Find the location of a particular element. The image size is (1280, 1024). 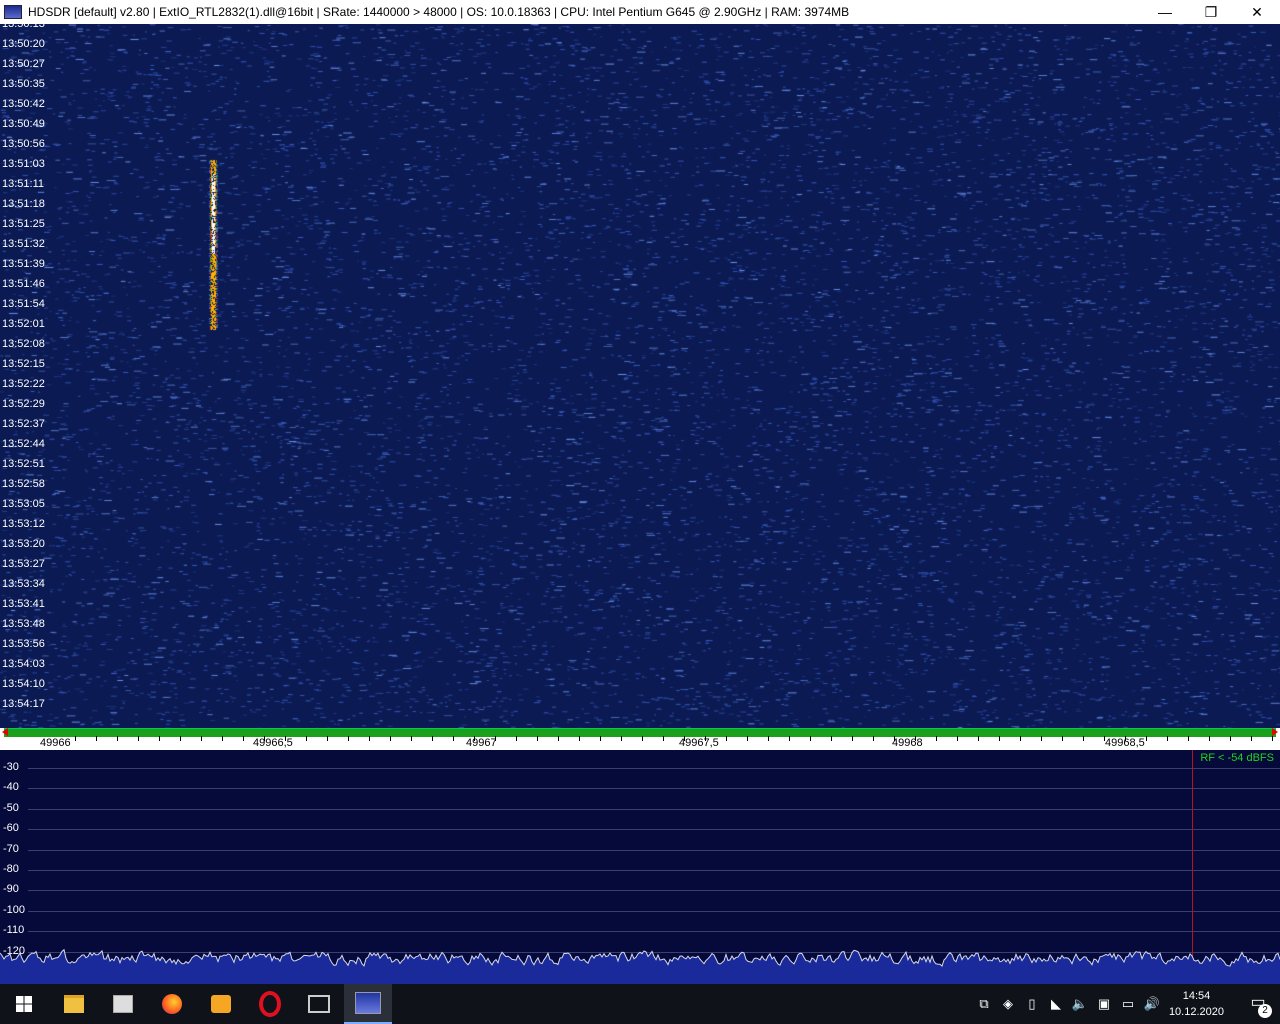

frequency-tick-label: 49968 is located at coordinates (907, 743).